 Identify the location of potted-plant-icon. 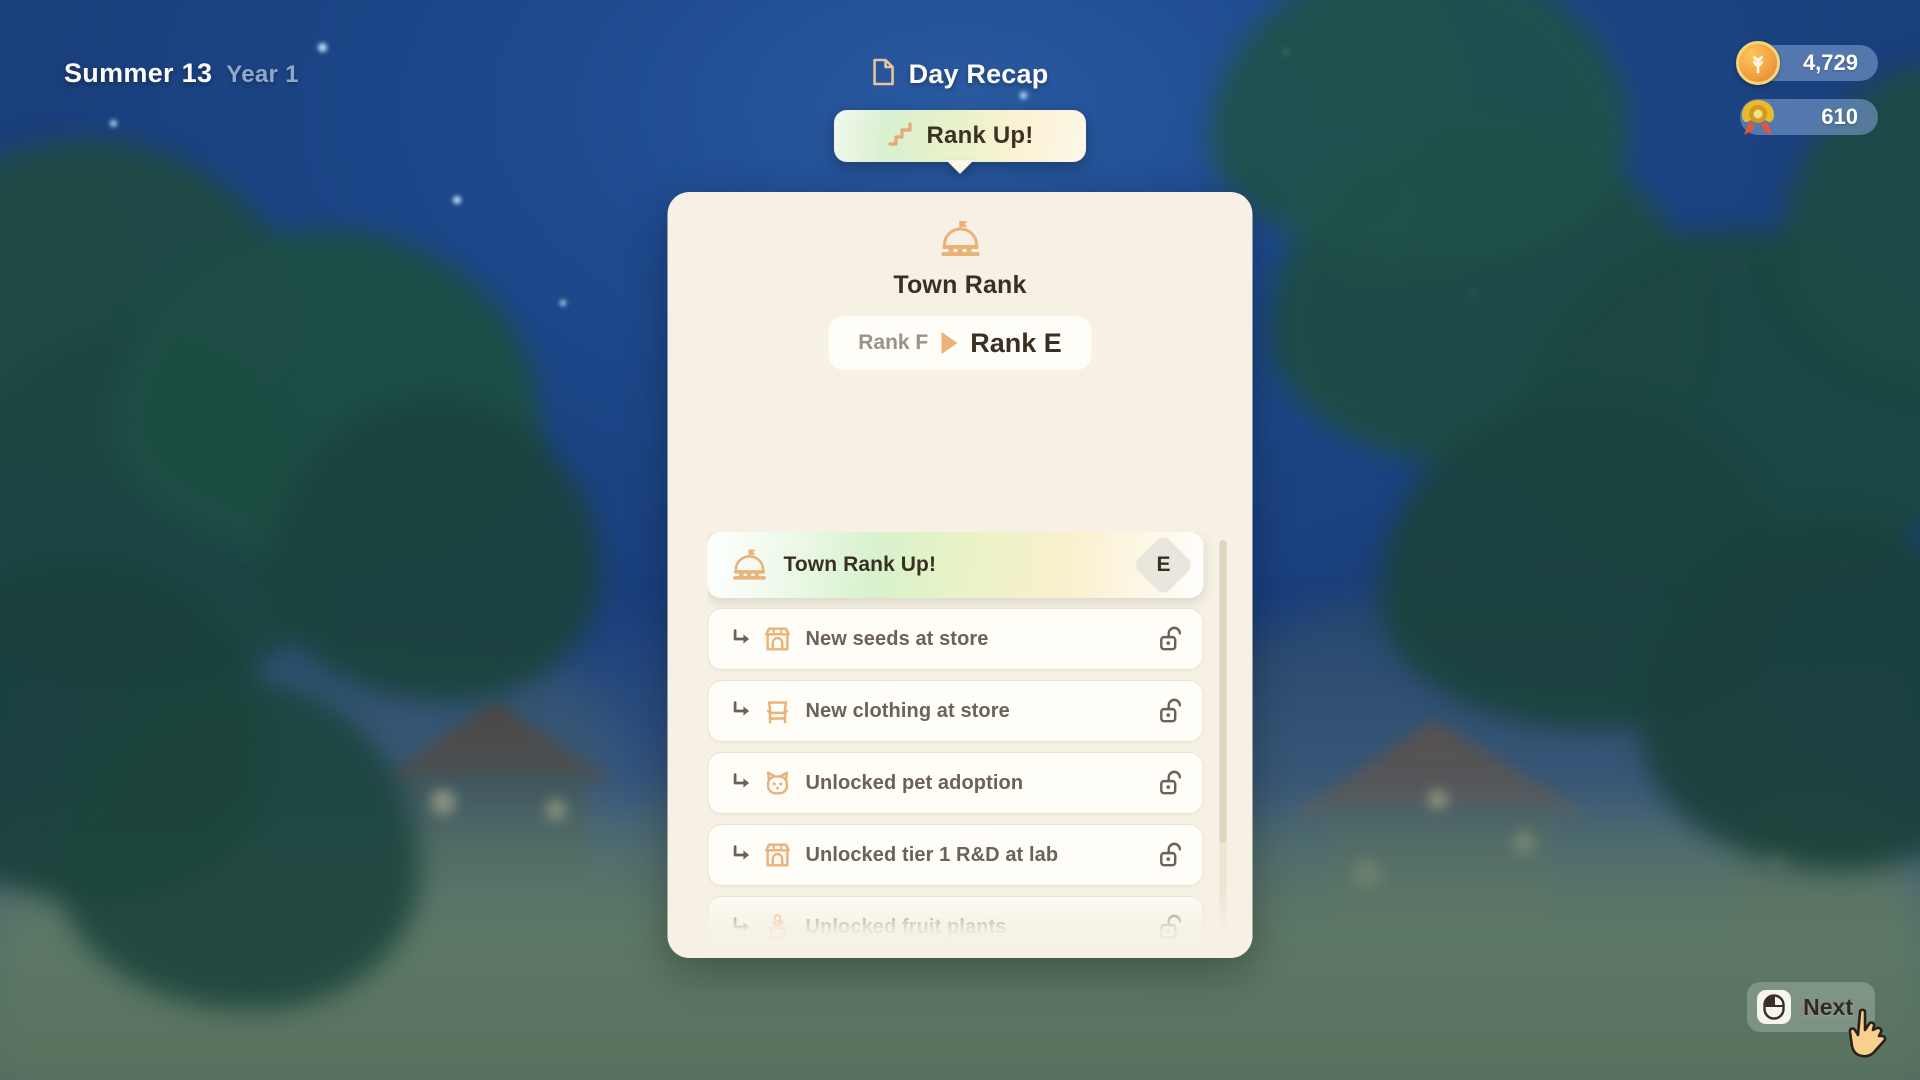
(778, 927).